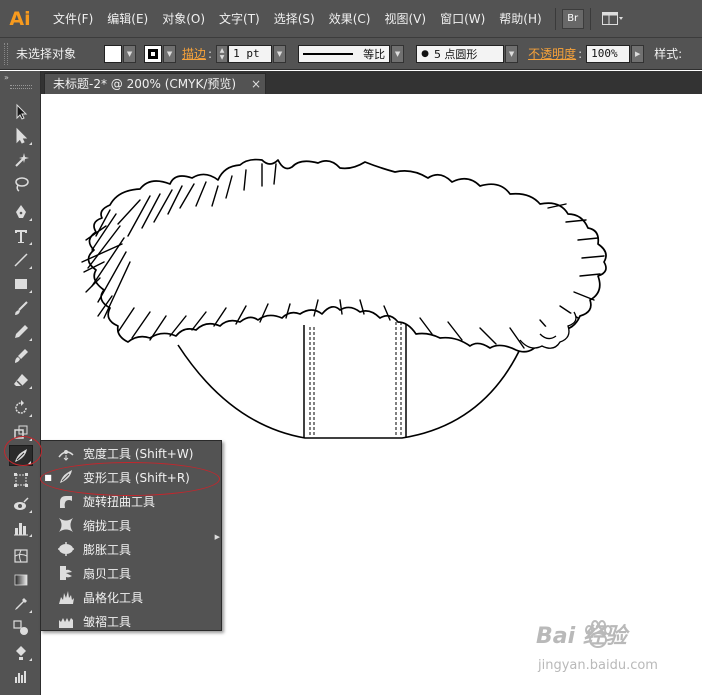 The image size is (702, 695). I want to click on gradient-tool, so click(21, 579).